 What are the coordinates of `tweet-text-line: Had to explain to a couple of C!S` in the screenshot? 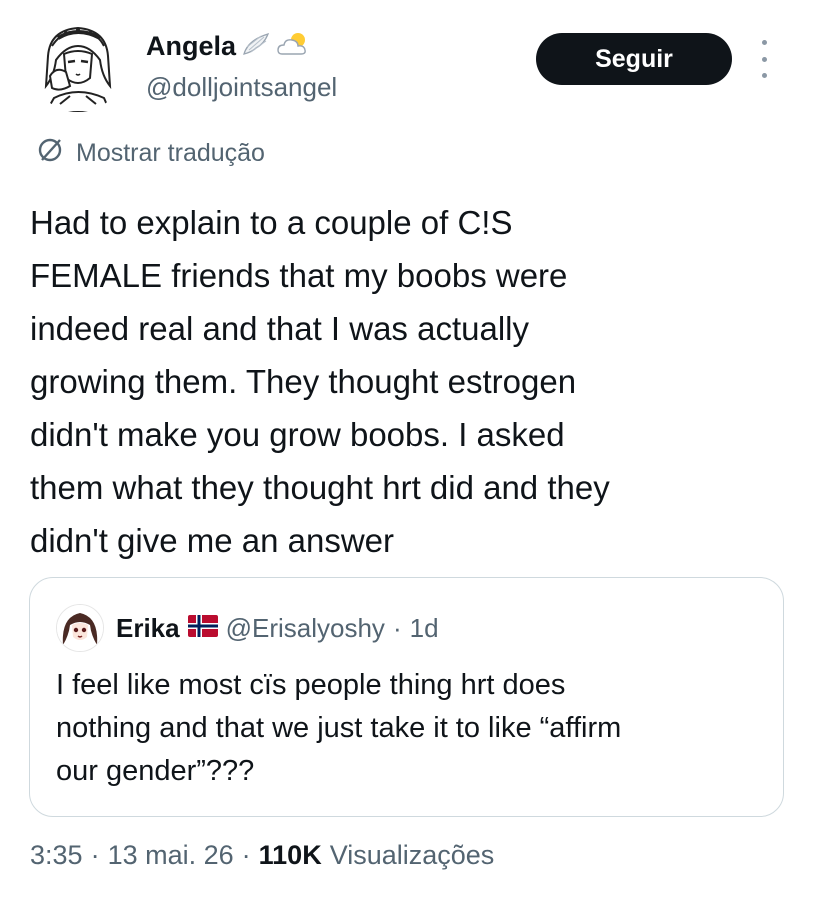 It's located at (271, 222).